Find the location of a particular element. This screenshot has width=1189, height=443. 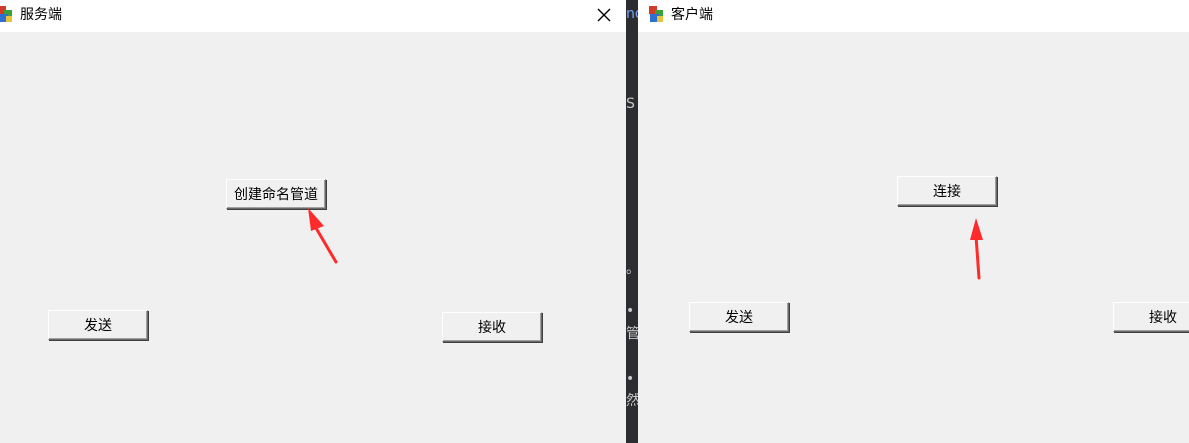

background-text-fragment: 管 is located at coordinates (632, 334).